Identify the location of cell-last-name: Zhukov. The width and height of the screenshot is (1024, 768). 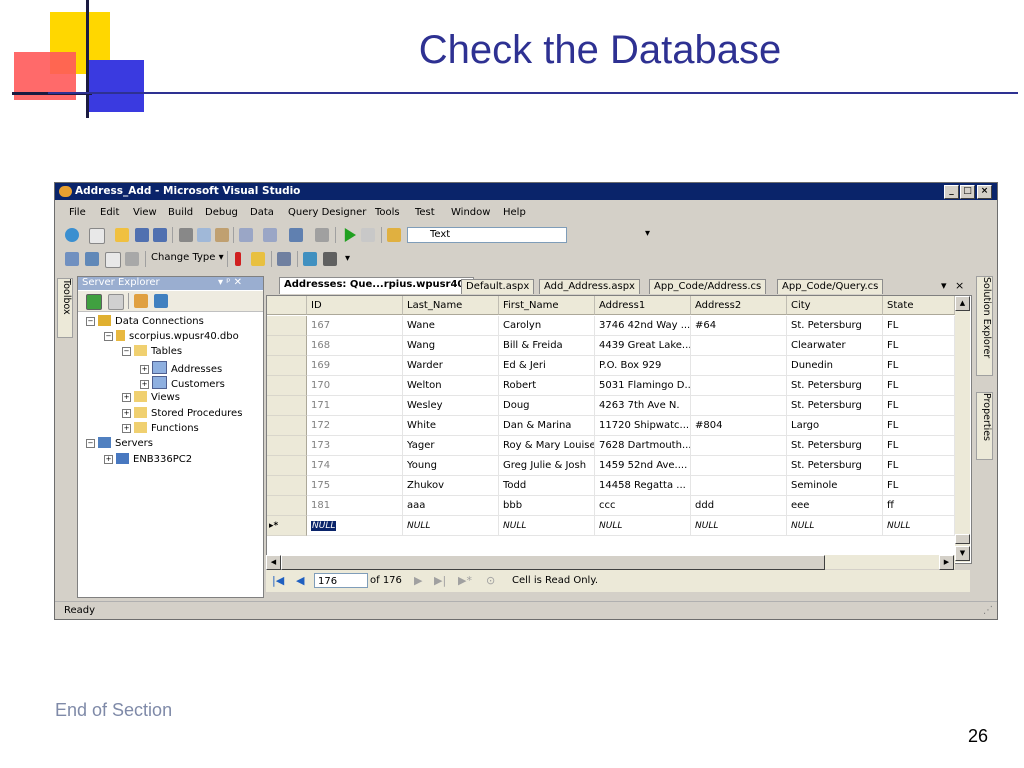
(451, 486).